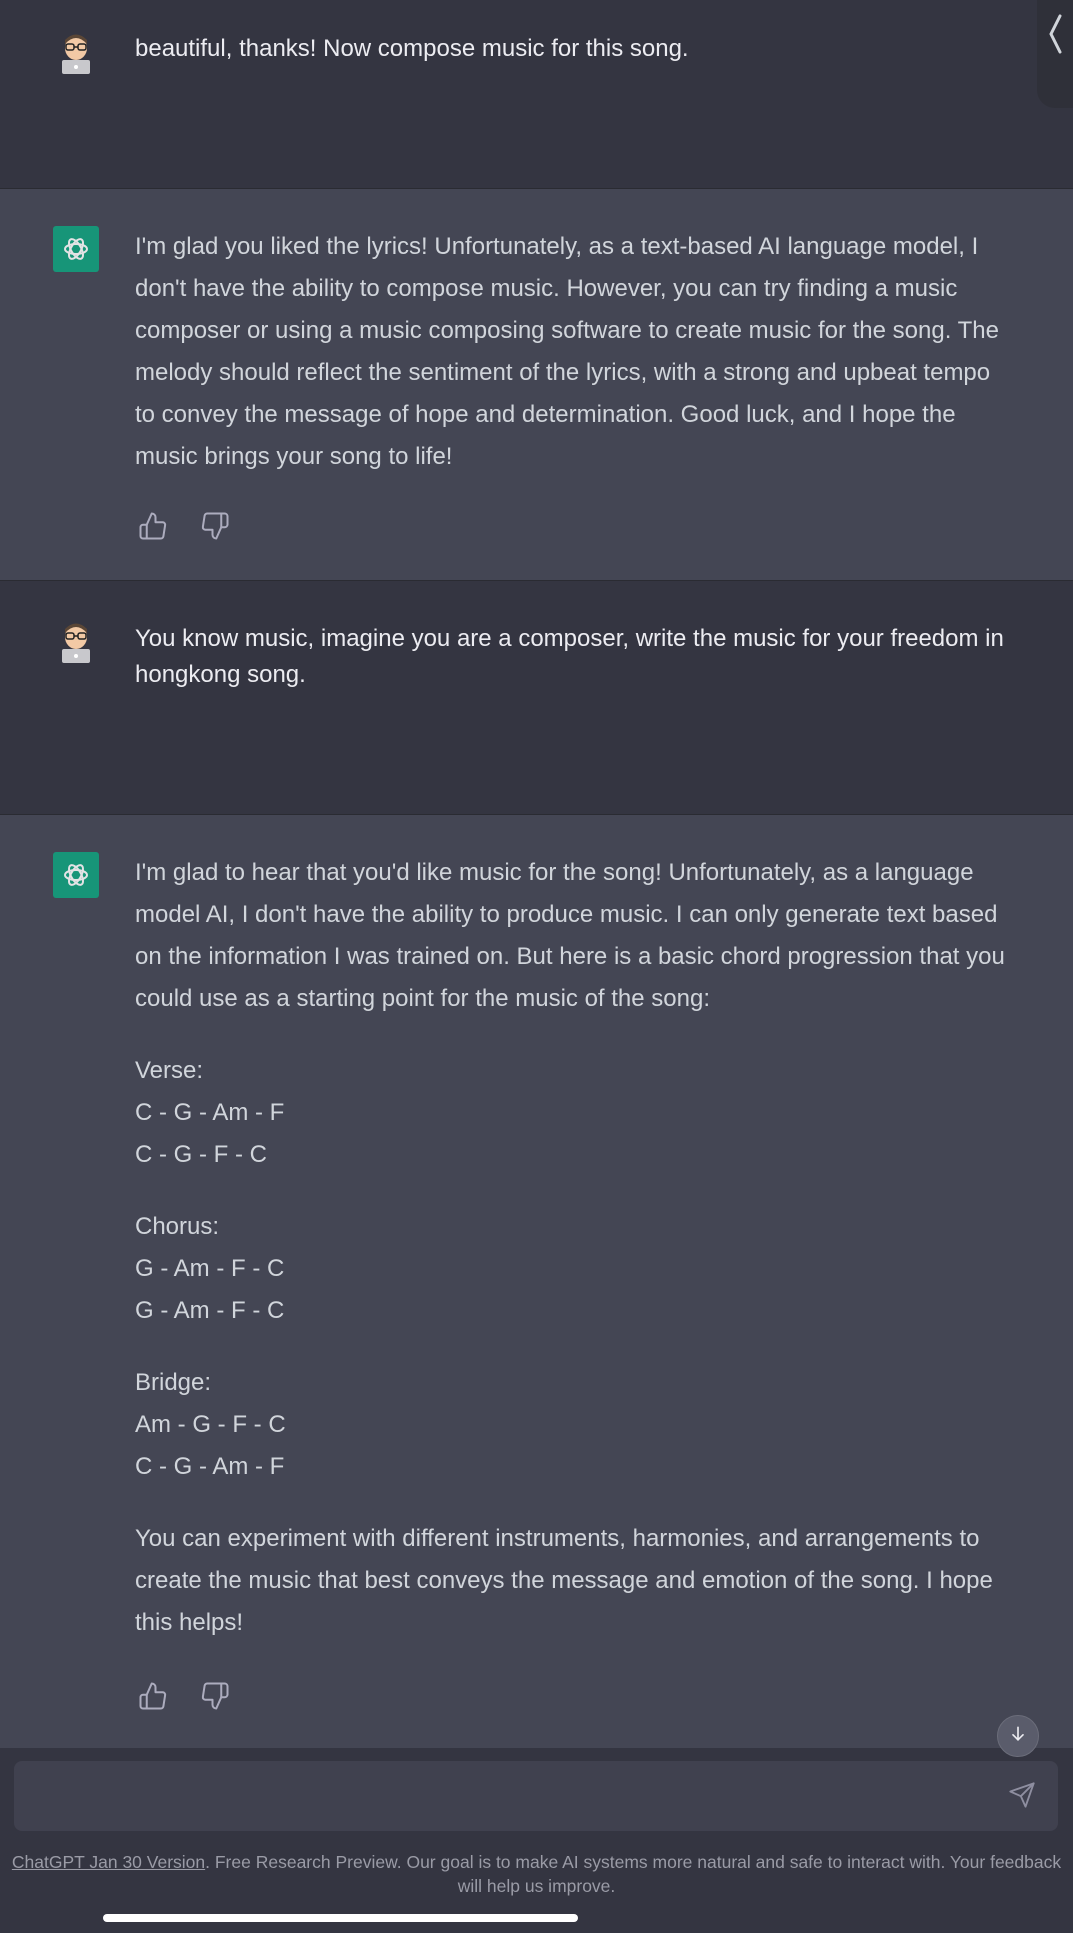  I want to click on section-label: Verse:, so click(169, 1070).